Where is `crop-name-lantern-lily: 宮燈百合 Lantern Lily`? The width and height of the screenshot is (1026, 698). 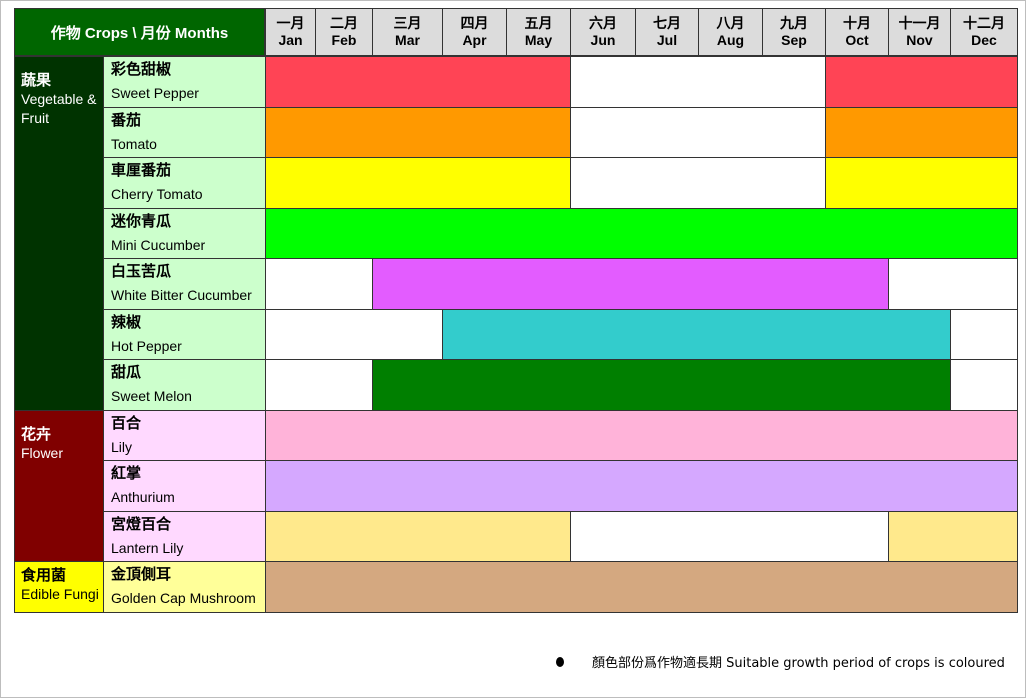 crop-name-lantern-lily: 宮燈百合 Lantern Lily is located at coordinates (184, 536).